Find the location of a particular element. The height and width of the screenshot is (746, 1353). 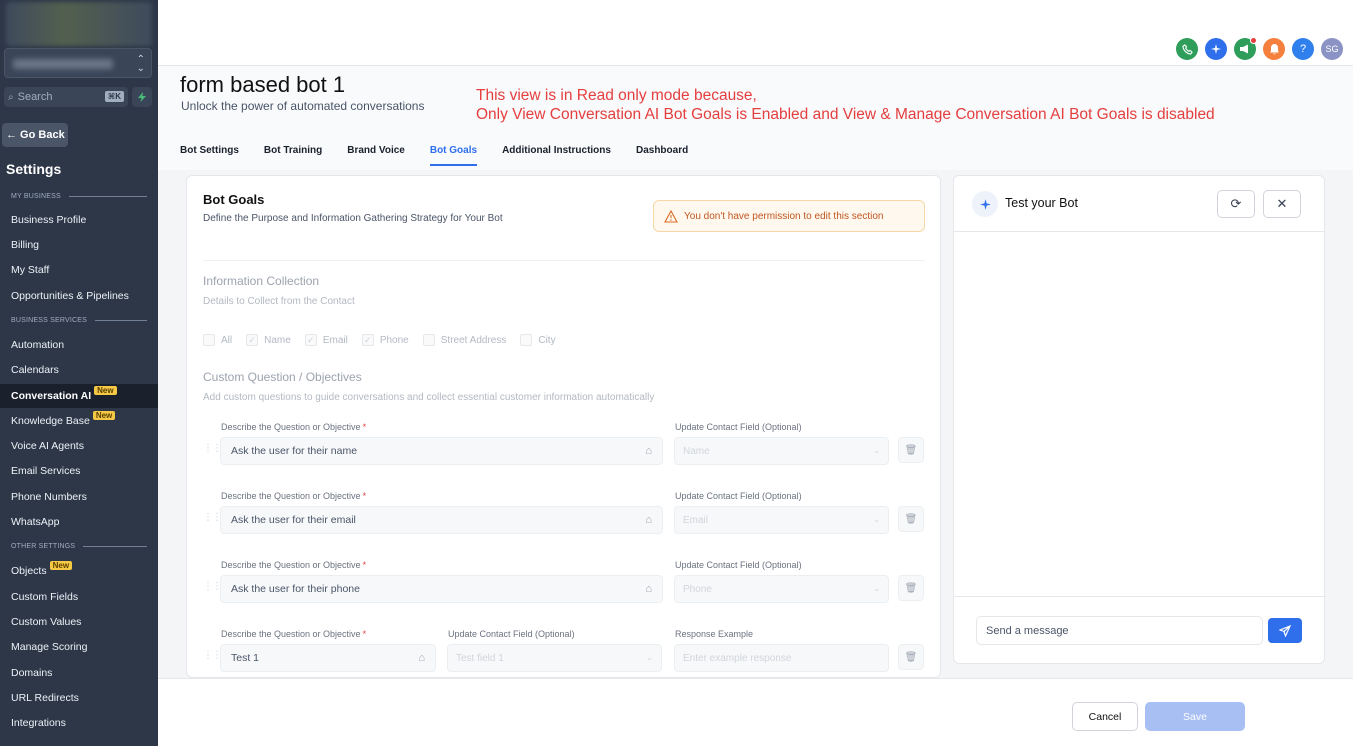

sidebar-item-conversation-ai: Conversation AI New is located at coordinates (79, 396).